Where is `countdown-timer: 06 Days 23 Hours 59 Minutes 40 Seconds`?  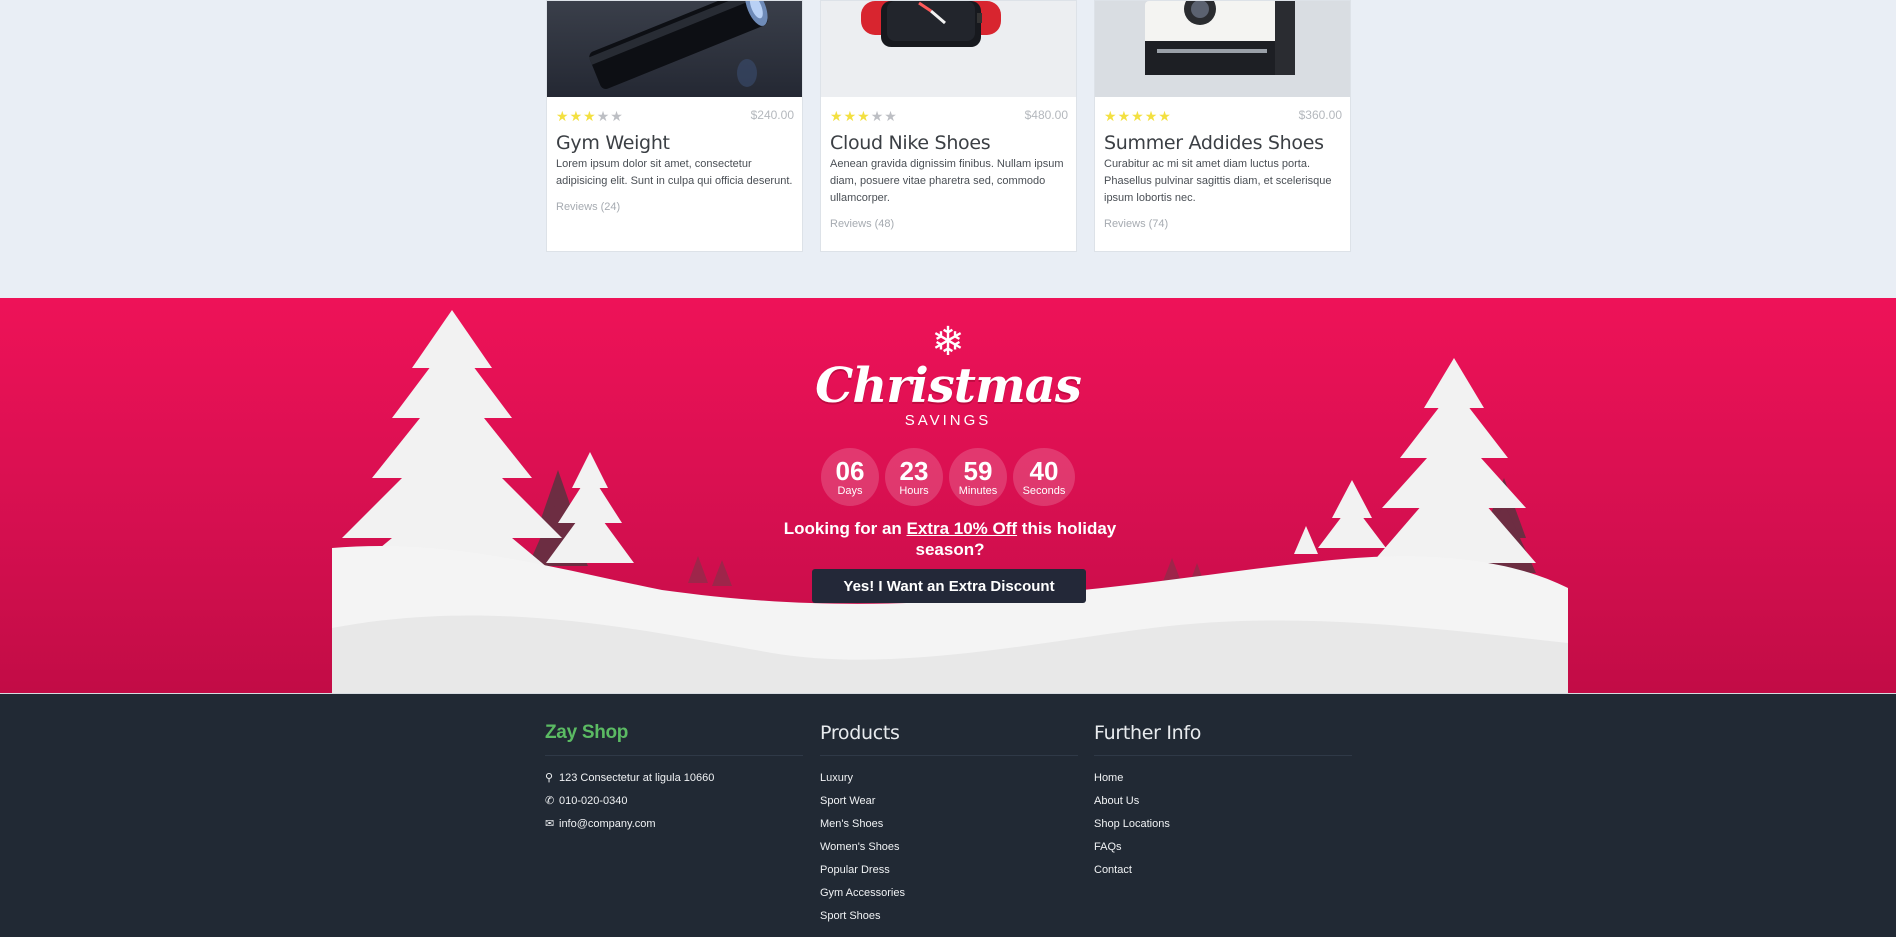
countdown-timer: 06 Days 23 Hours 59 Minutes 40 Seconds is located at coordinates (948, 478).